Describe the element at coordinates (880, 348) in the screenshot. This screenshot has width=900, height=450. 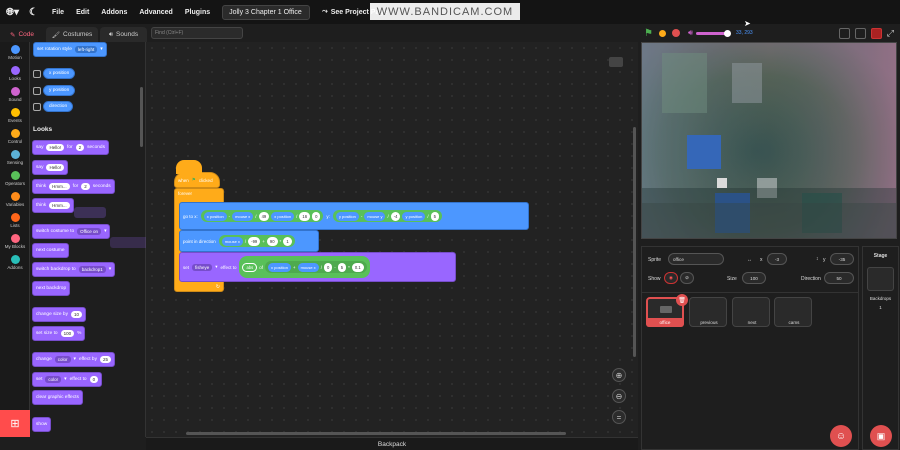
I see `stage-selector-panel: Stage Backdrops 1 ▣` at that location.